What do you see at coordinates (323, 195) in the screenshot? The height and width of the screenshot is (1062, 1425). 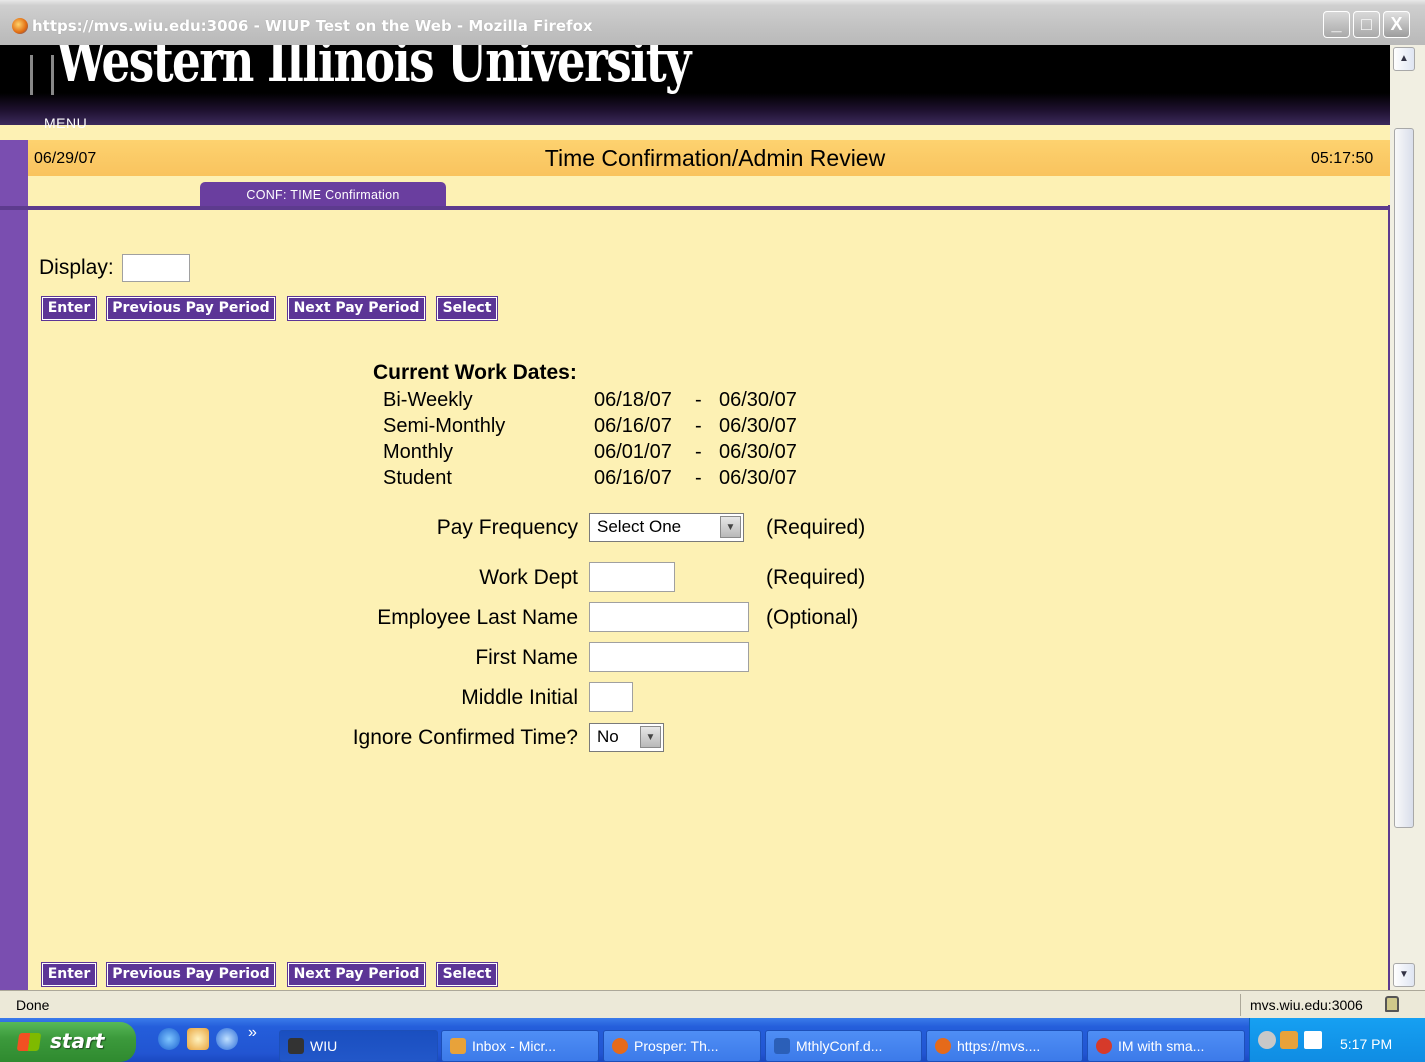 I see `tab-conf-time-confirmation: CONF: TIME Confirmation` at bounding box center [323, 195].